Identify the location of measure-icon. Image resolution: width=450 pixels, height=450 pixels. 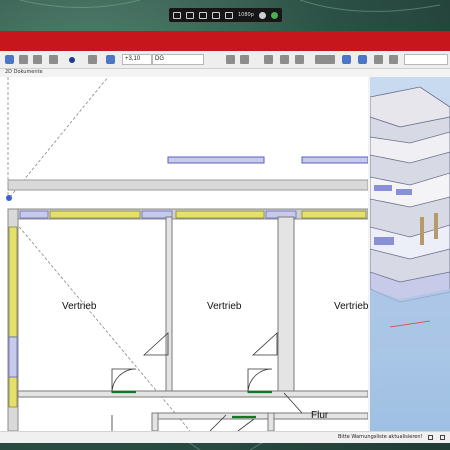
(284, 59).